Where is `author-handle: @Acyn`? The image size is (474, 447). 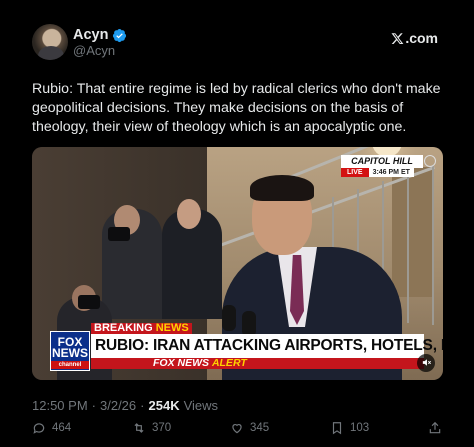 author-handle: @Acyn is located at coordinates (94, 50).